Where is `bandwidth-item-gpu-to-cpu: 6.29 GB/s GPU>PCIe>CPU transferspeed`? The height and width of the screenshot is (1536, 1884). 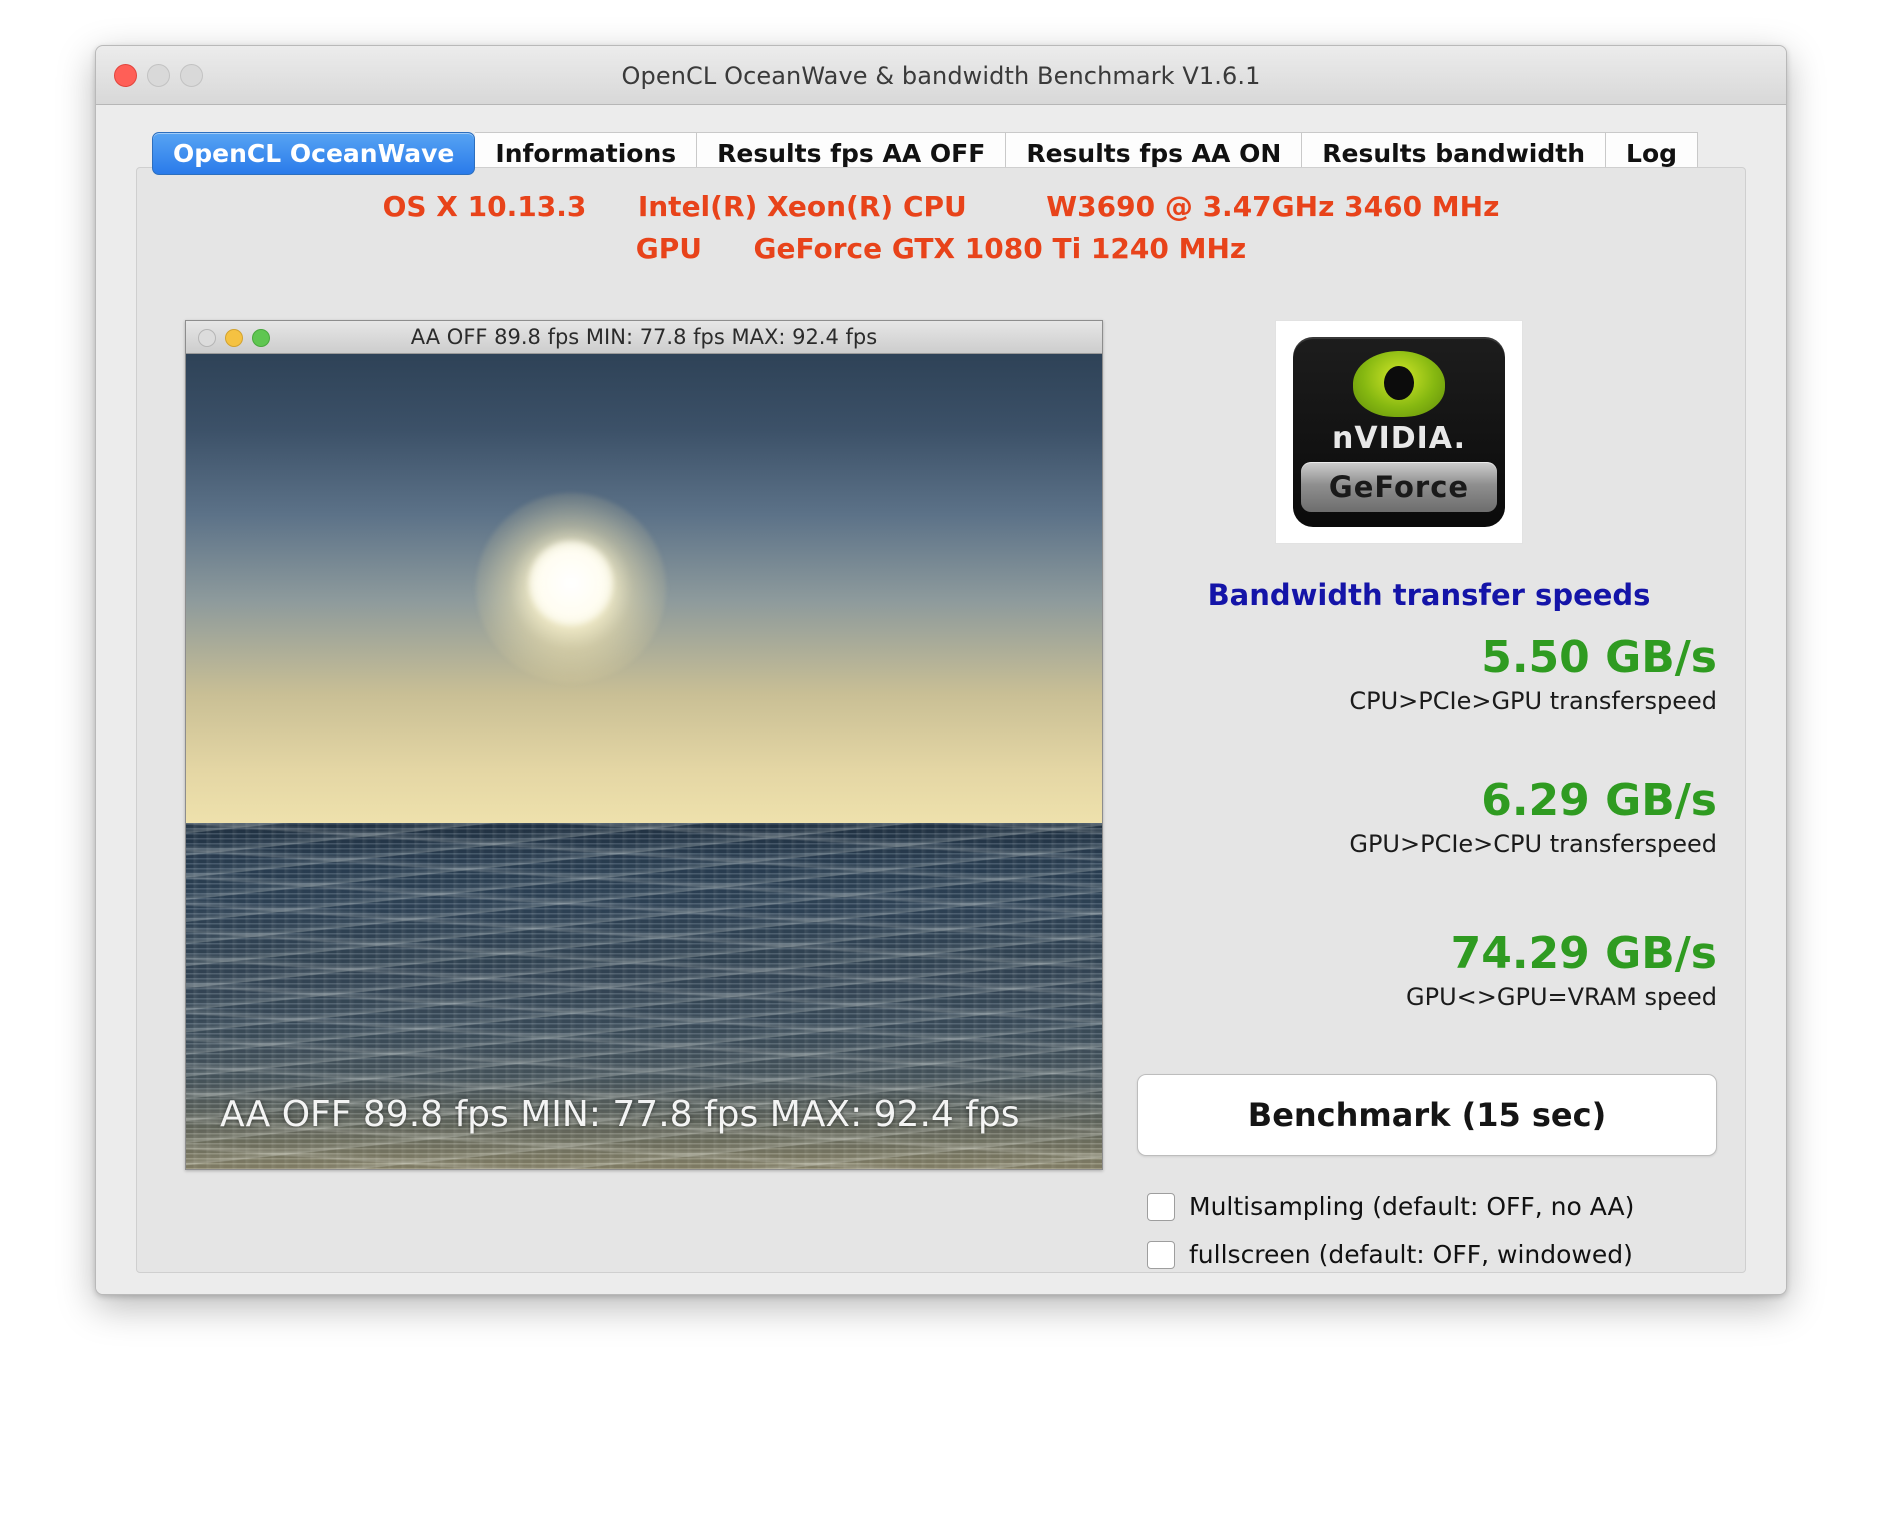 bandwidth-item-gpu-to-cpu: 6.29 GB/s GPU>PCIe>CPU transferspeed is located at coordinates (1427, 818).